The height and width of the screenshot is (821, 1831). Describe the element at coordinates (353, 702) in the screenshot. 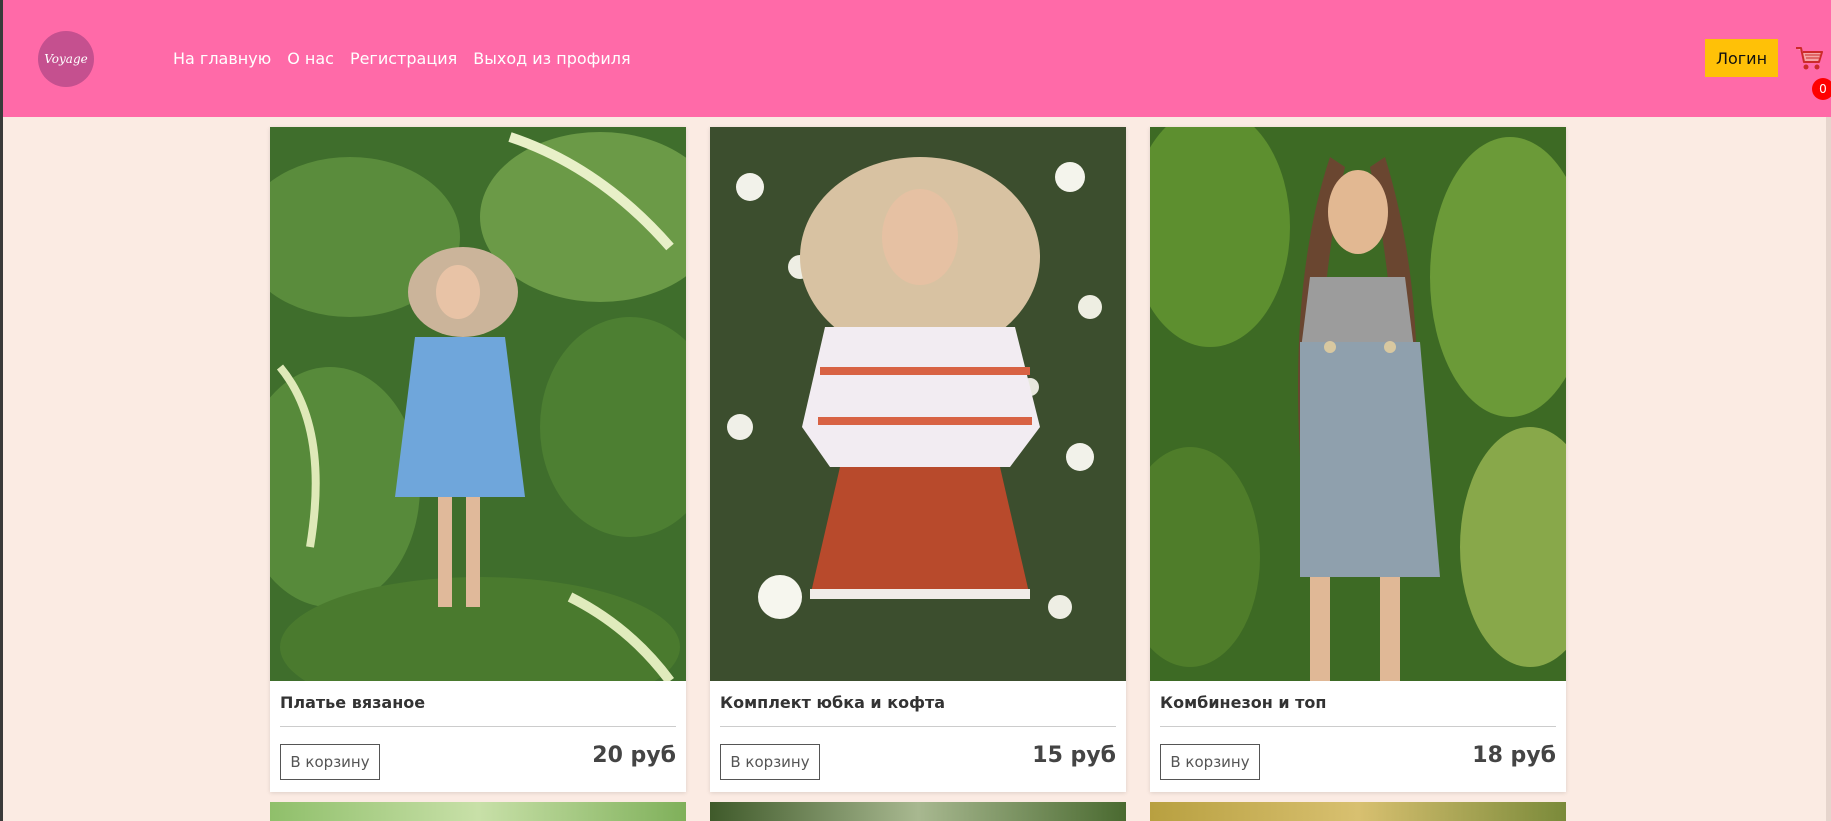

I see `product-title: Платье вязаное` at that location.